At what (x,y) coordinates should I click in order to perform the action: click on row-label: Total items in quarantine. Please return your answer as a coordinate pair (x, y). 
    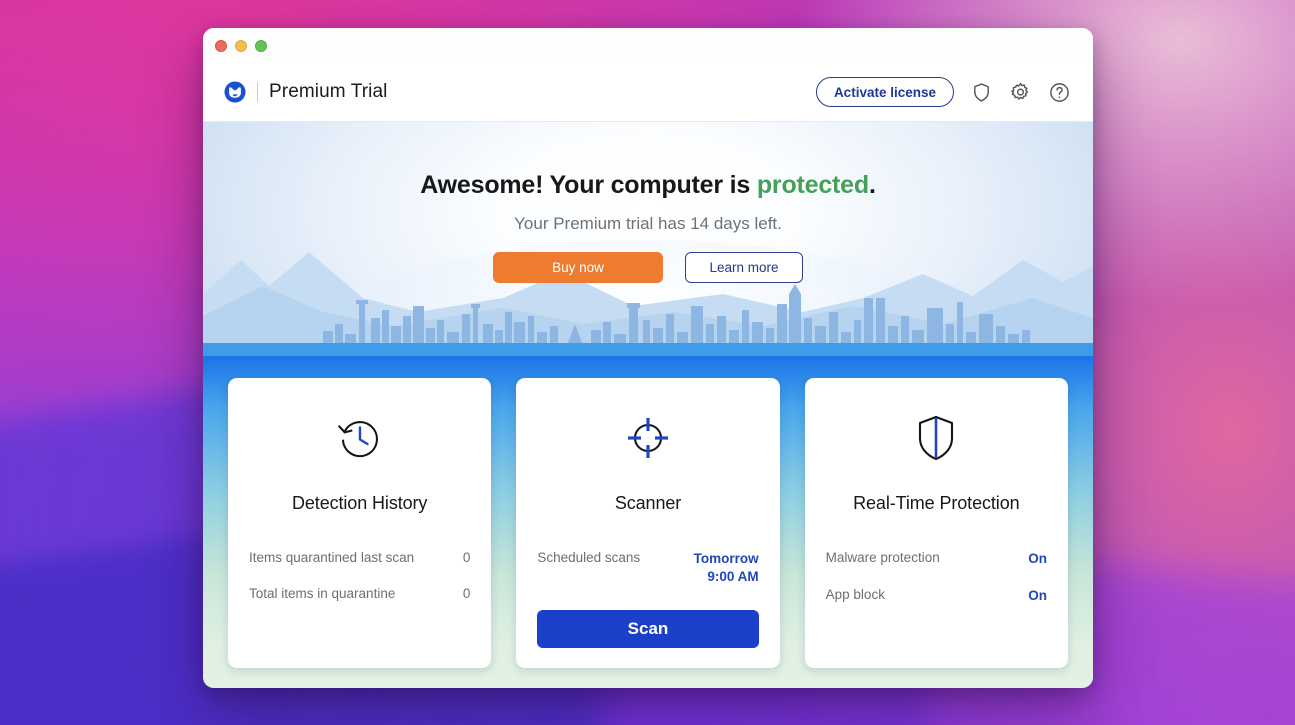
    Looking at the image, I should click on (322, 593).